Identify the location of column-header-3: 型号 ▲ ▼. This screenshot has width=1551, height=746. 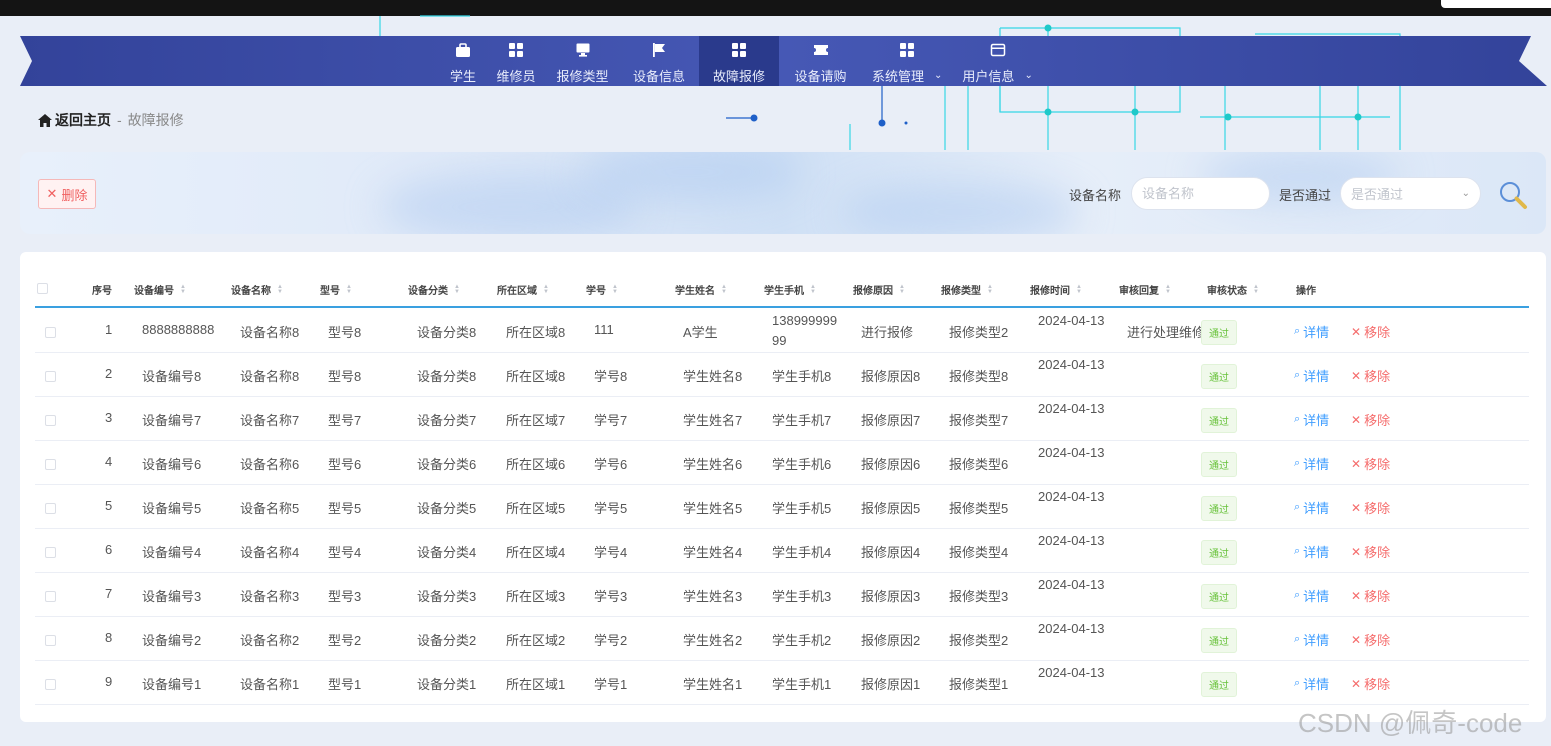
(336, 290).